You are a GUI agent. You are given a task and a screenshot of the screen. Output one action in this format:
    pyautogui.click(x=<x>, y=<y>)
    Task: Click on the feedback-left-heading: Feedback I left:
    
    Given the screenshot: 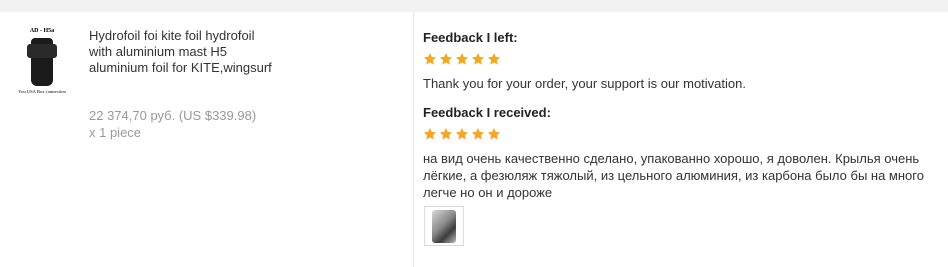 What is the action you would take?
    pyautogui.click(x=470, y=37)
    